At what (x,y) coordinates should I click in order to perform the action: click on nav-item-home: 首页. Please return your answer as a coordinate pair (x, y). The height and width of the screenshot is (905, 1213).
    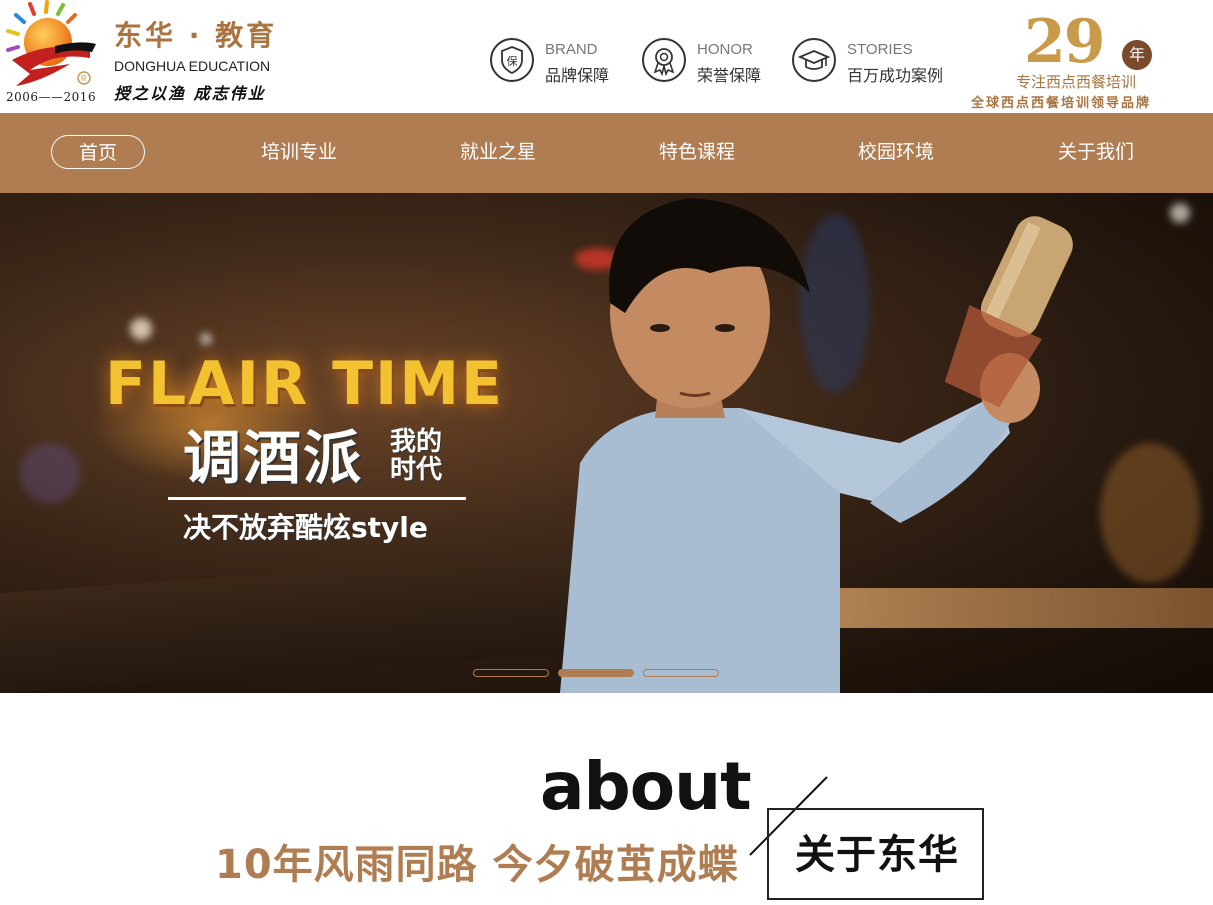
    Looking at the image, I should click on (98, 152).